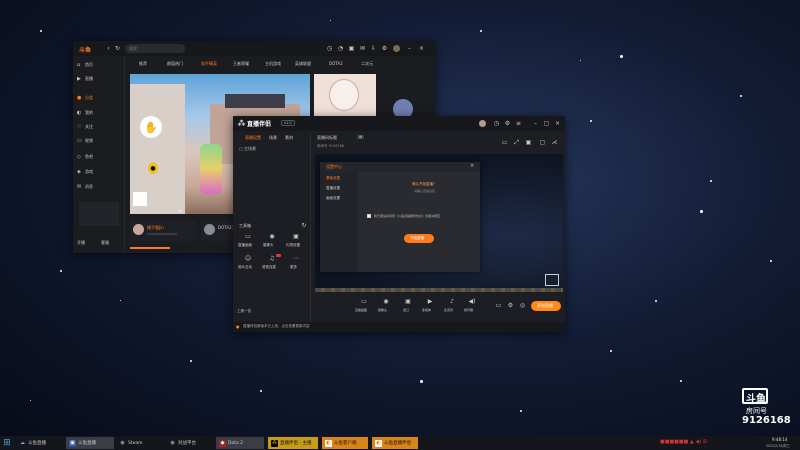 This screenshot has width=800, height=450. Describe the element at coordinates (367, 64) in the screenshot. I see `tab: 二次元` at that location.